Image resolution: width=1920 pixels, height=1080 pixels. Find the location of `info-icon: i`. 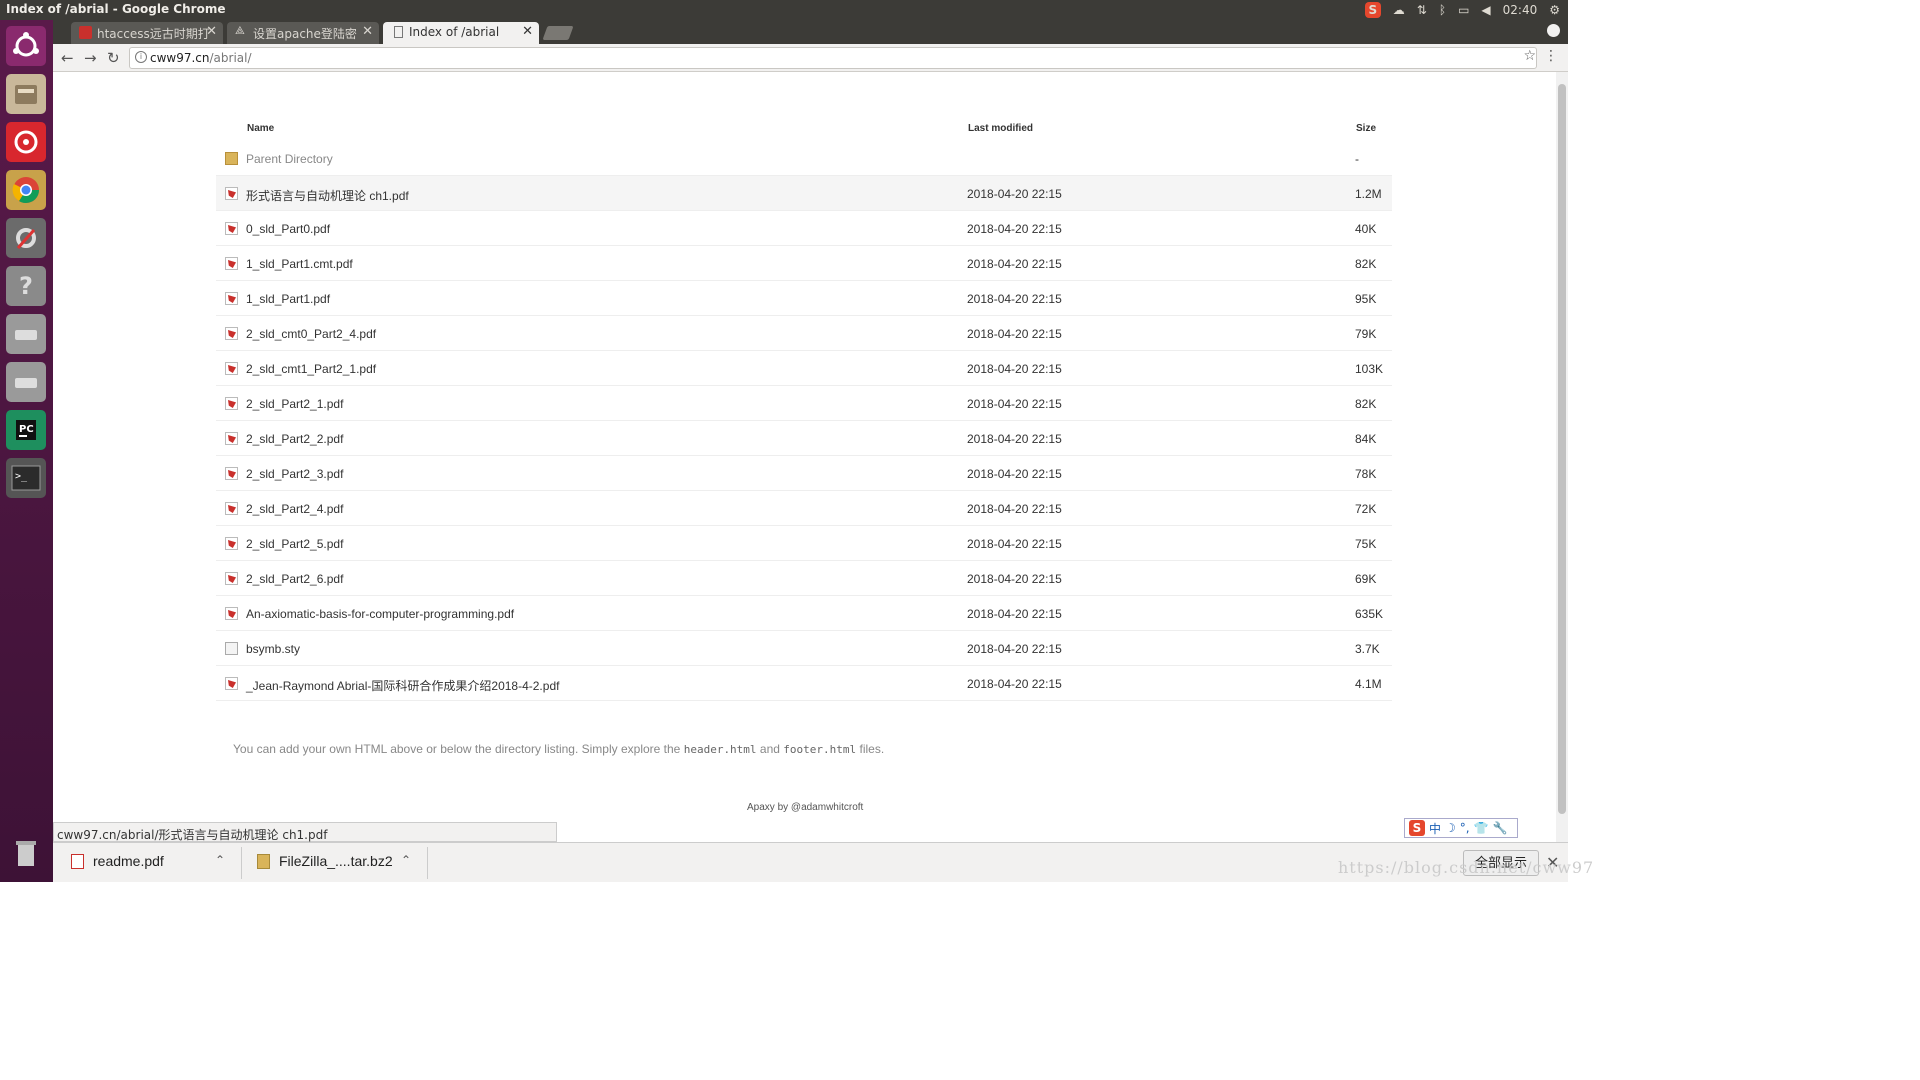

info-icon: i is located at coordinates (141, 57).